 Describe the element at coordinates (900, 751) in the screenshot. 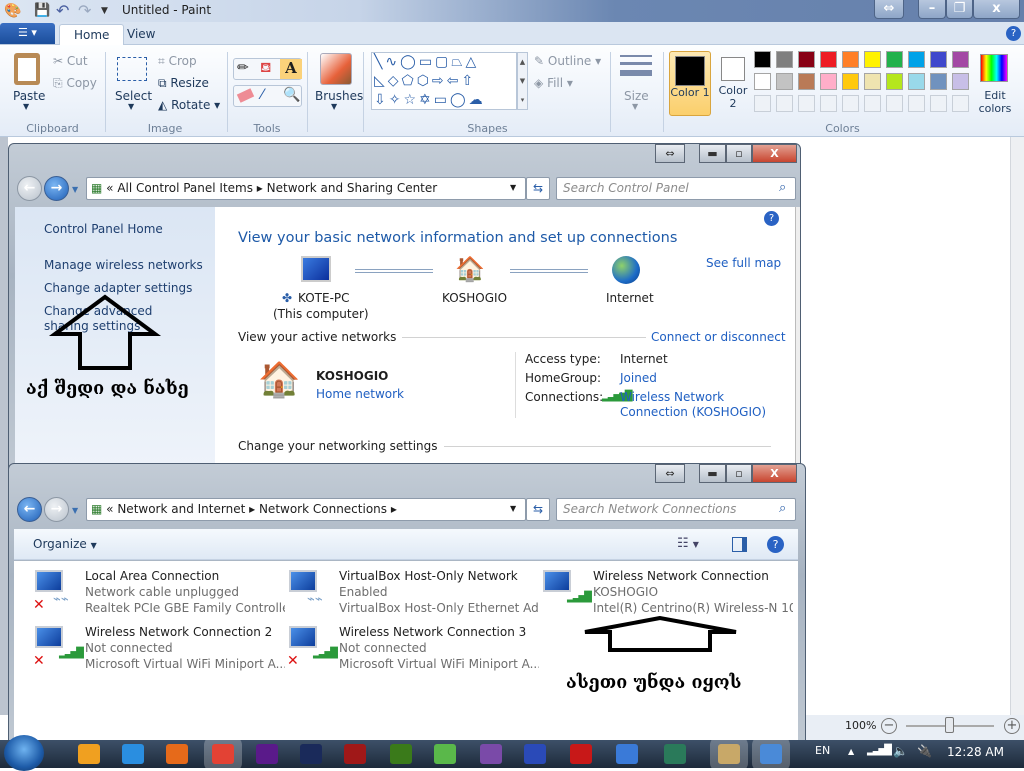

I see `volume-icon: 🔈` at that location.